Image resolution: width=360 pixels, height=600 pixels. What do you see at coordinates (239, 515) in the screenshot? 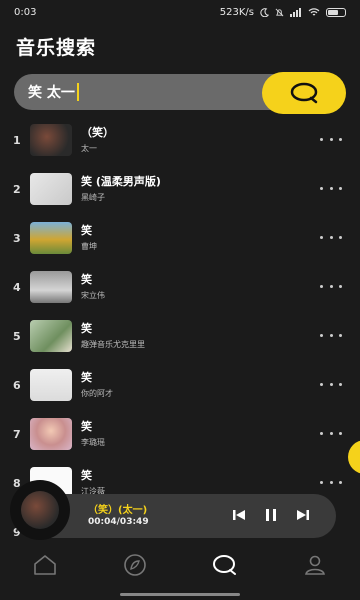
I see `previous-icon` at bounding box center [239, 515].